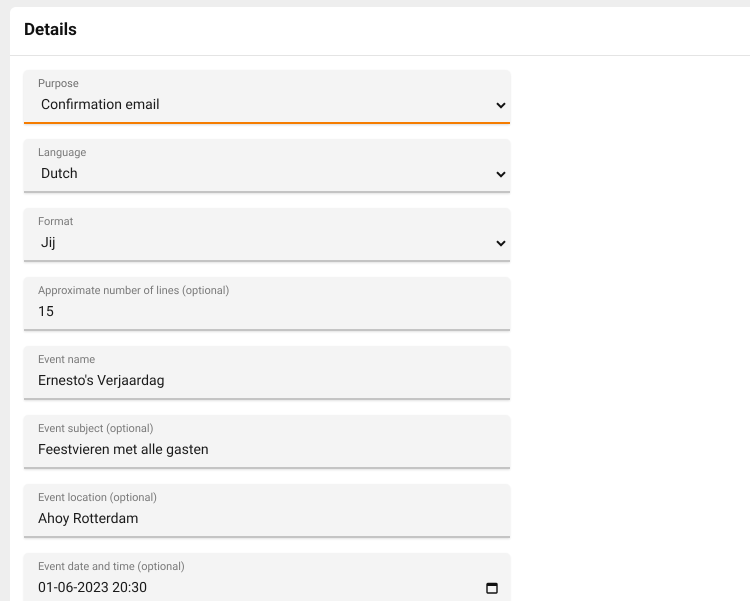 The image size is (750, 601). What do you see at coordinates (100, 105) in the screenshot?
I see `field-value: Confirmation email` at bounding box center [100, 105].